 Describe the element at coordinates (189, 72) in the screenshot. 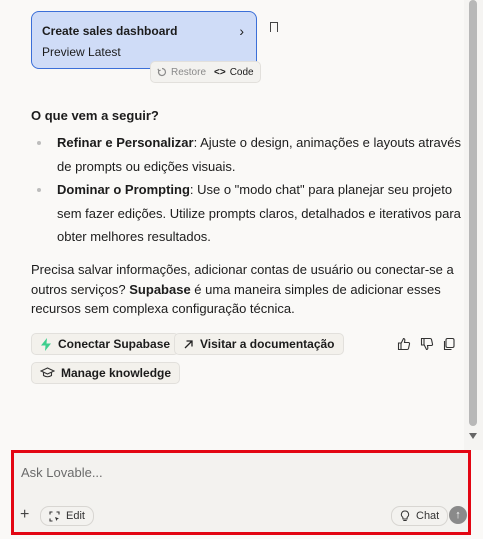

I see `restore-label: Restore` at that location.